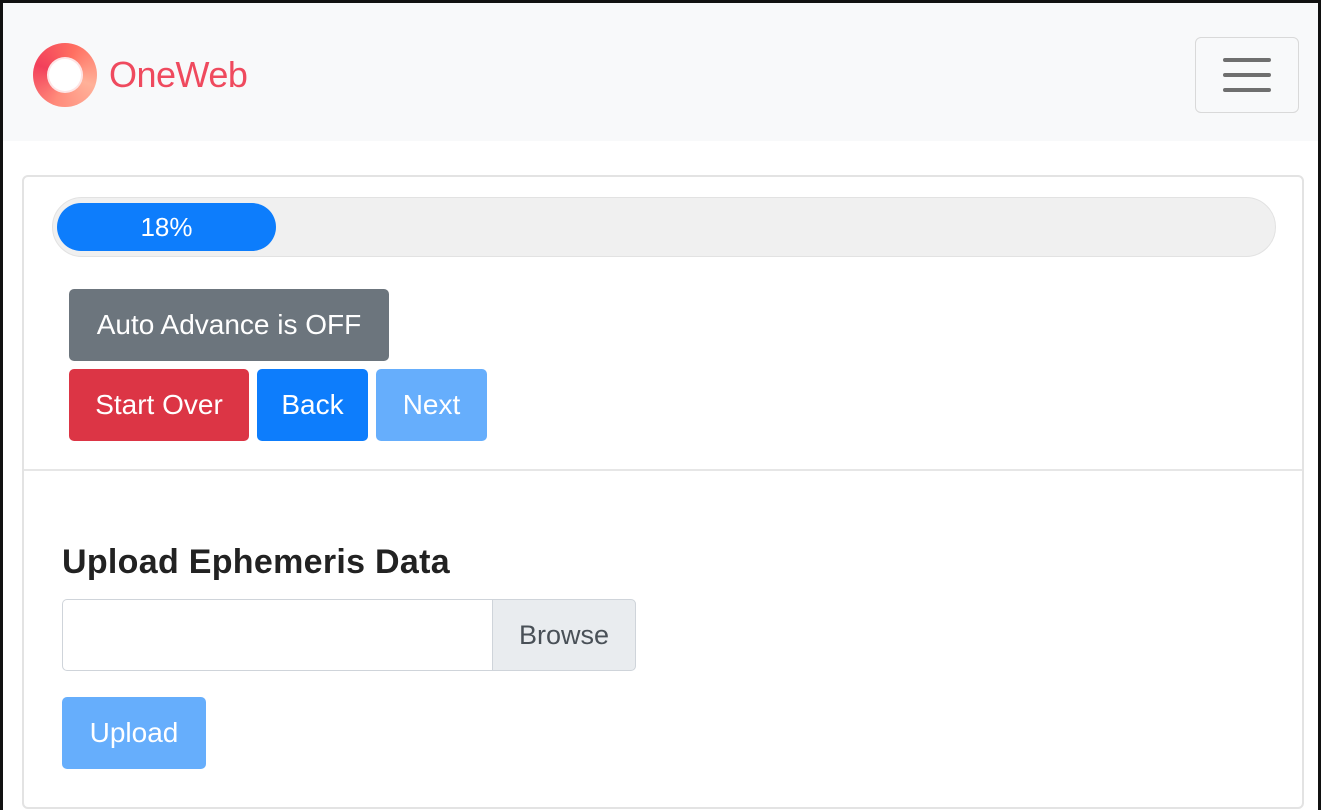 The height and width of the screenshot is (810, 1321). I want to click on progress-bar: 18%, so click(166, 227).